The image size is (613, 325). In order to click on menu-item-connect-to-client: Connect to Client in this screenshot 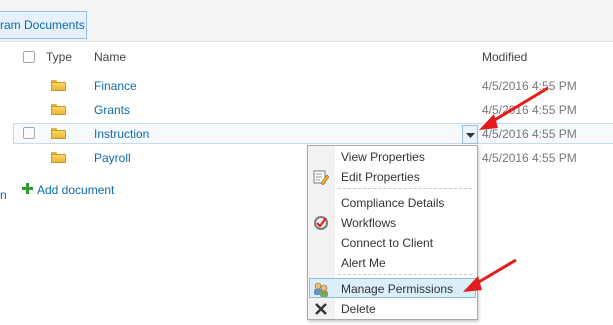, I will do `click(387, 243)`.